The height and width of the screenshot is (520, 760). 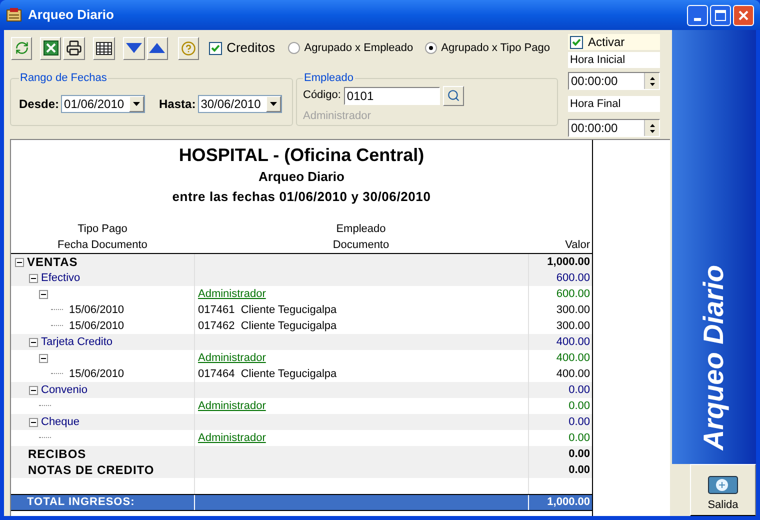 What do you see at coordinates (329, 78) in the screenshot?
I see `group-title: Empleado` at bounding box center [329, 78].